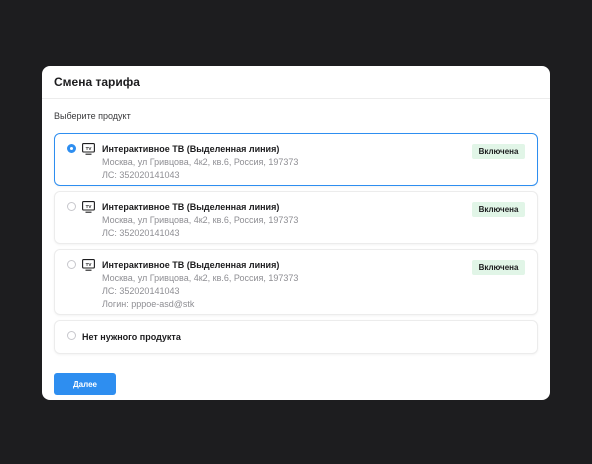 This screenshot has width=592, height=464. I want to click on modal-title: Смена тарифа, so click(97, 82).